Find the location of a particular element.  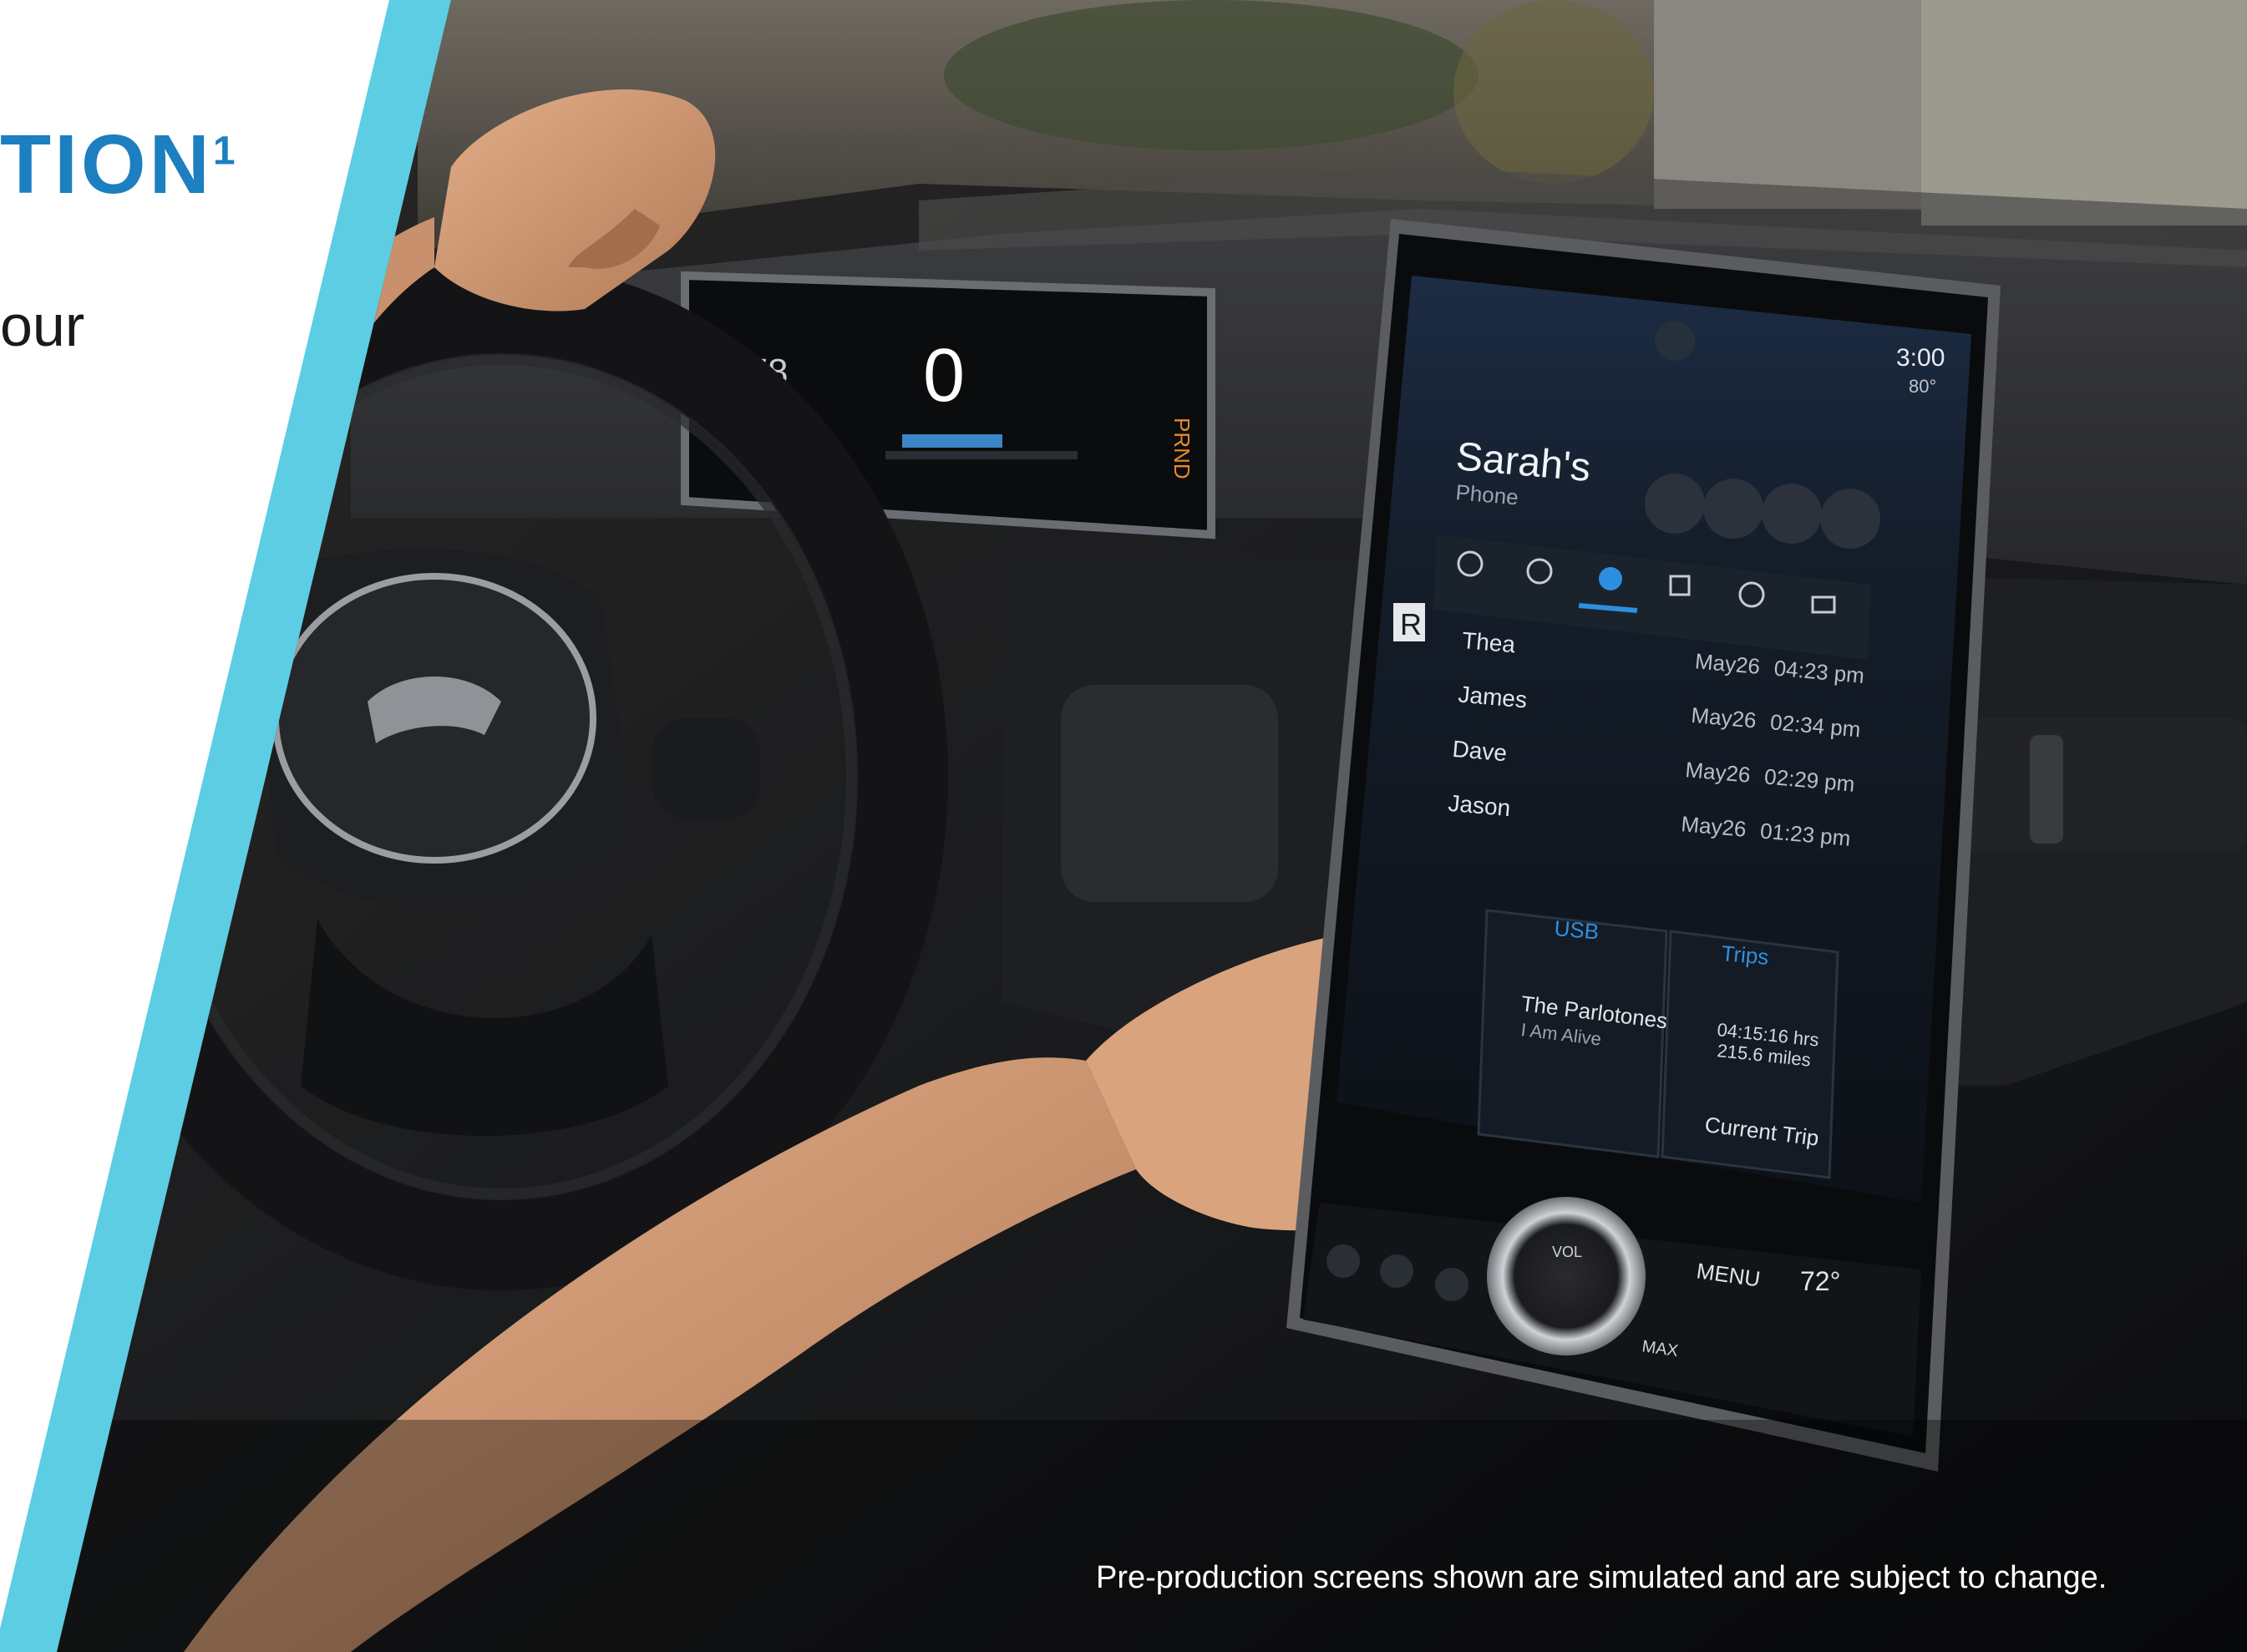

media-source: USB is located at coordinates (1576, 930).